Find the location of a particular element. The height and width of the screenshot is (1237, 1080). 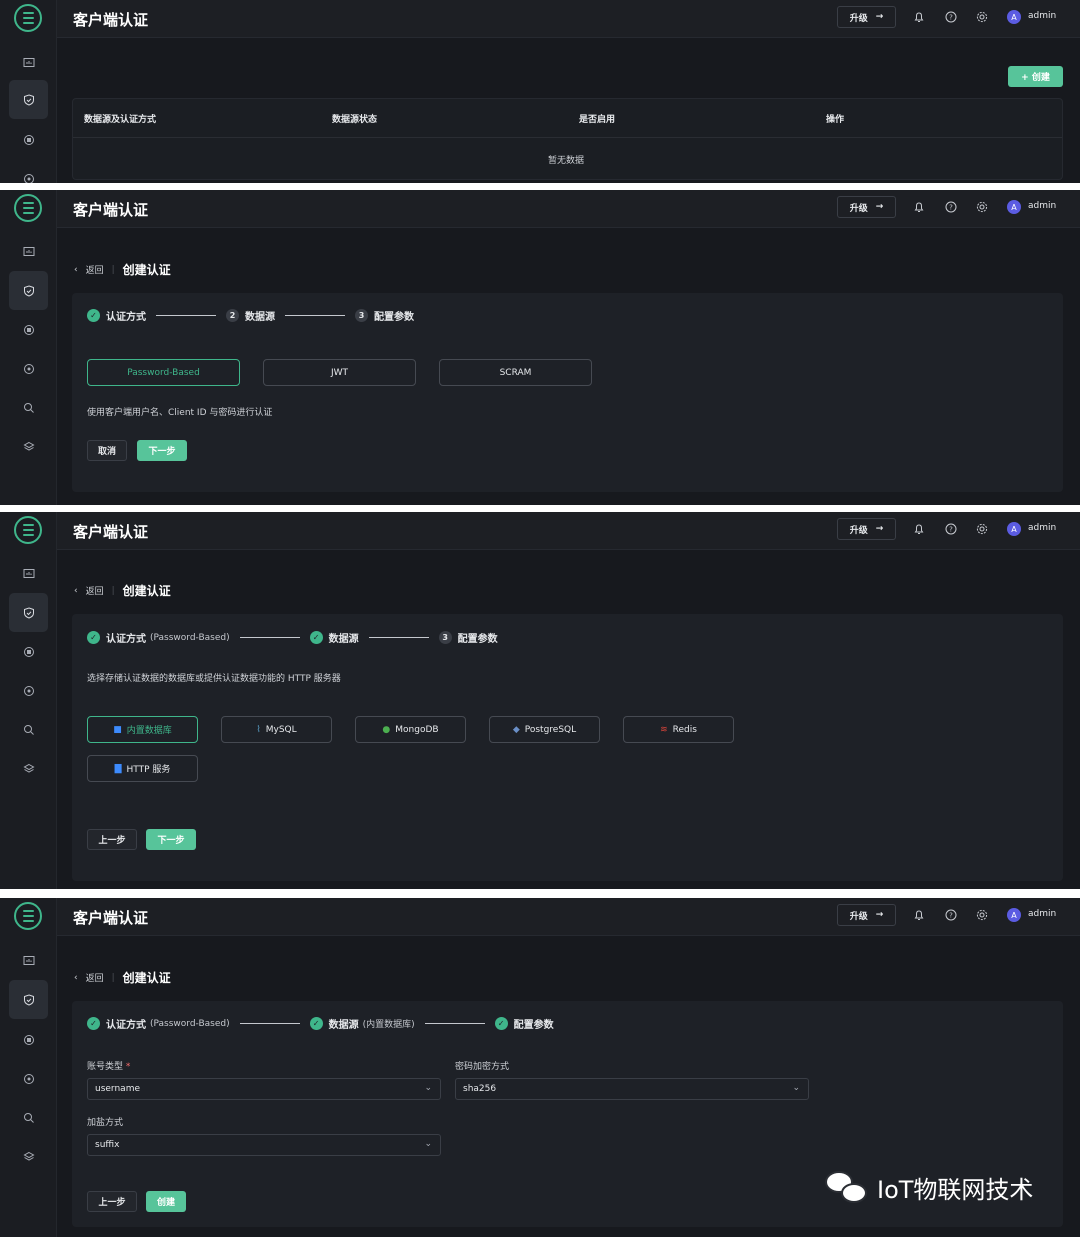

auth-table is located at coordinates (567, 139).